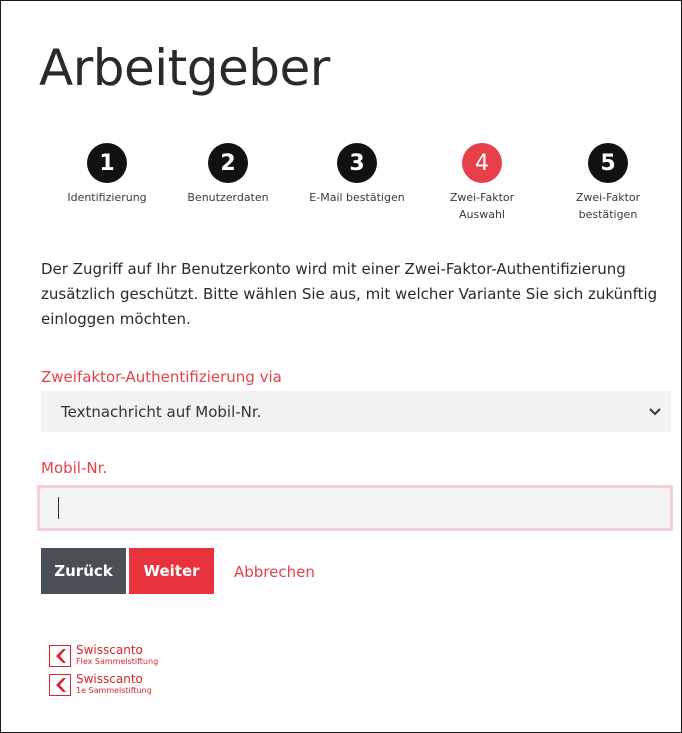 Image resolution: width=682 pixels, height=733 pixels. Describe the element at coordinates (355, 508) in the screenshot. I see `mobile-input` at that location.